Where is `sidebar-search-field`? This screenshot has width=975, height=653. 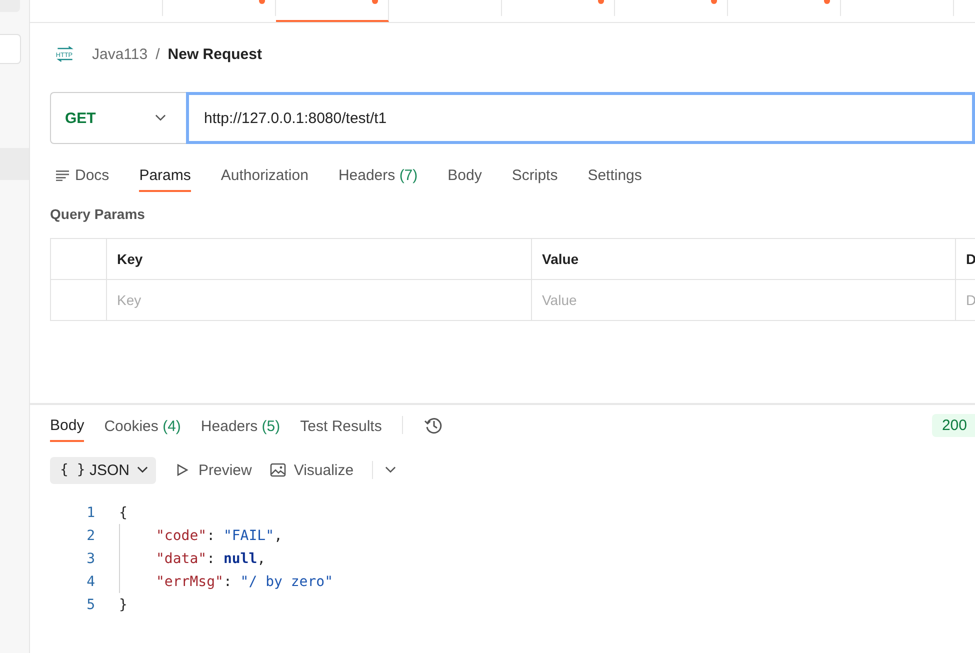 sidebar-search-field is located at coordinates (10, 49).